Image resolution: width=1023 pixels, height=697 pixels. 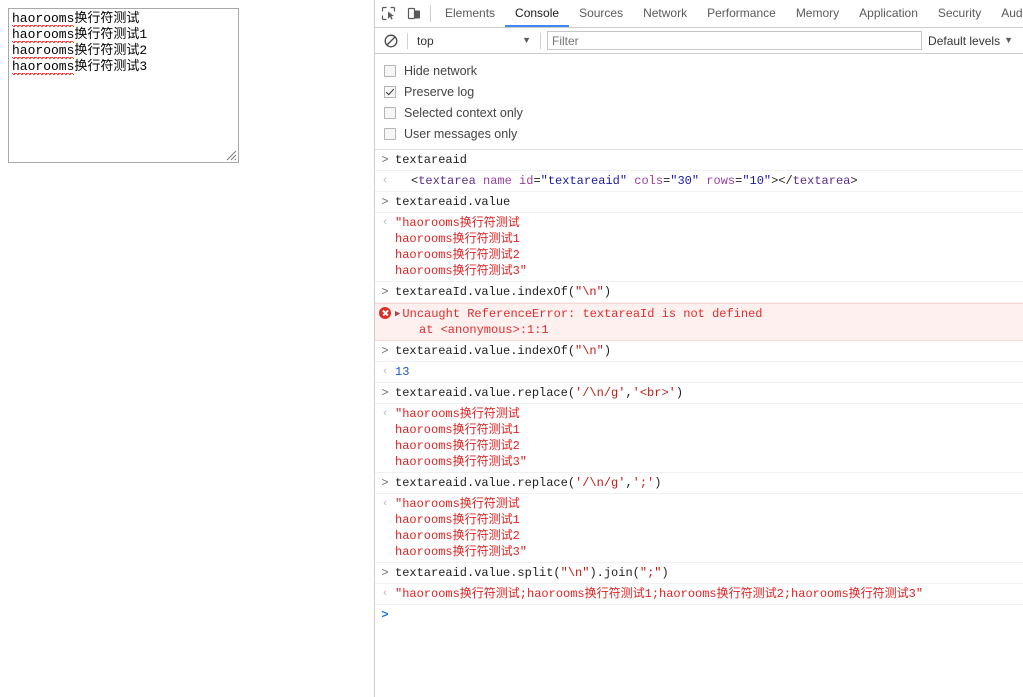 What do you see at coordinates (709, 573) in the screenshot?
I see `console-input-text: textareaid.value.split("\n").join(";")` at bounding box center [709, 573].